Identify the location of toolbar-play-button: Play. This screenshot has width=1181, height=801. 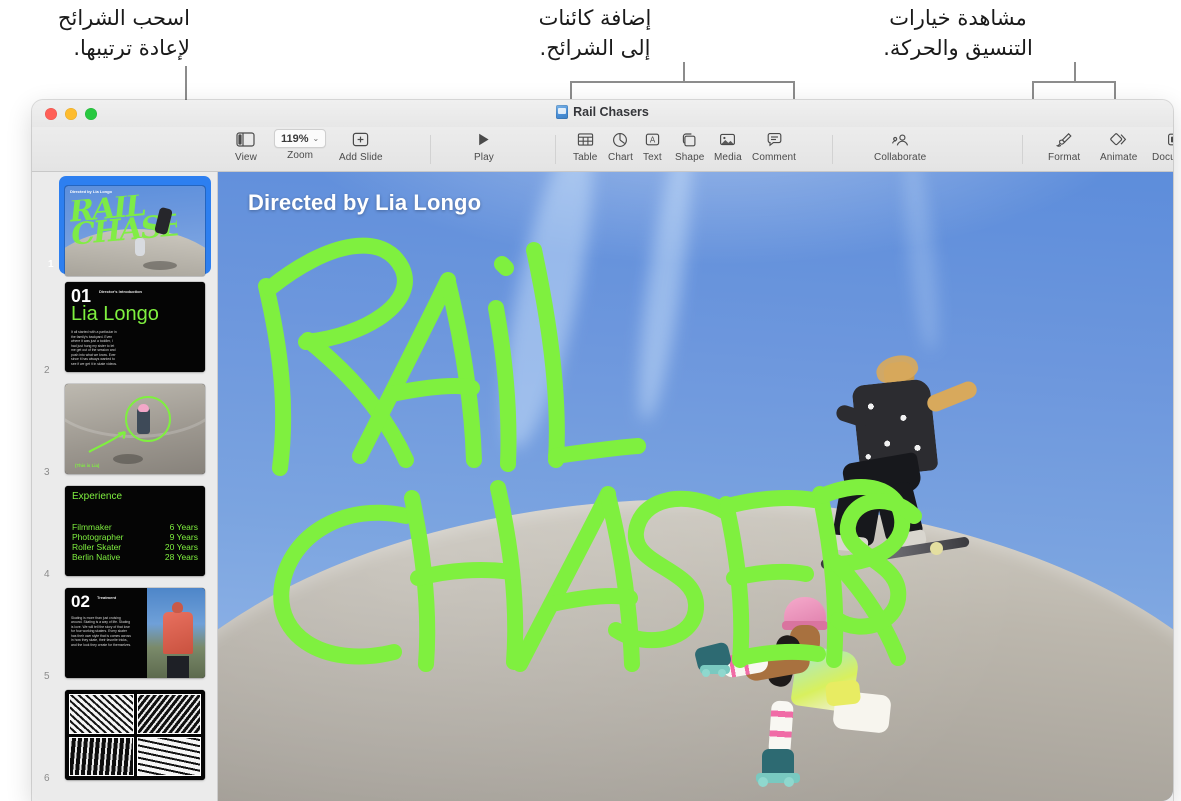
(484, 146).